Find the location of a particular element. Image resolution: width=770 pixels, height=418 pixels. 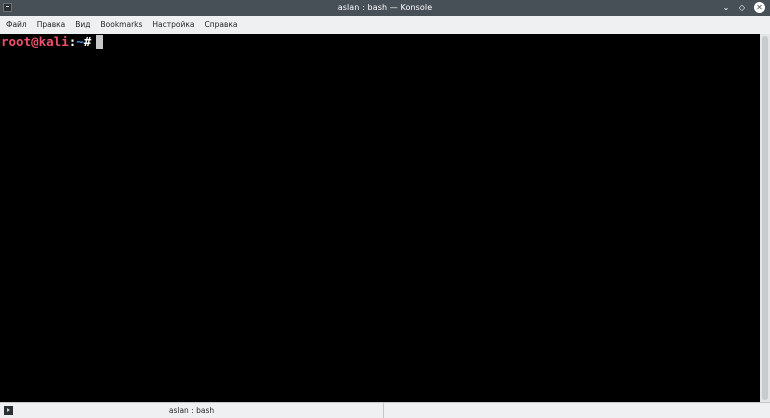

window-title: aslan : bash — Konsole is located at coordinates (385, 7).